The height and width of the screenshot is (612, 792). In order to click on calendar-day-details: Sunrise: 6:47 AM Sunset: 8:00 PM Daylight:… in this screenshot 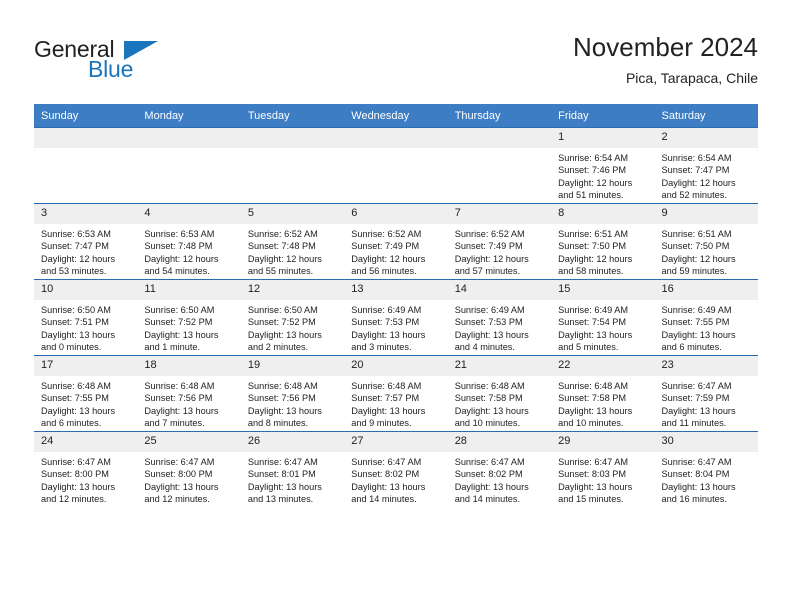, I will do `click(188, 479)`.